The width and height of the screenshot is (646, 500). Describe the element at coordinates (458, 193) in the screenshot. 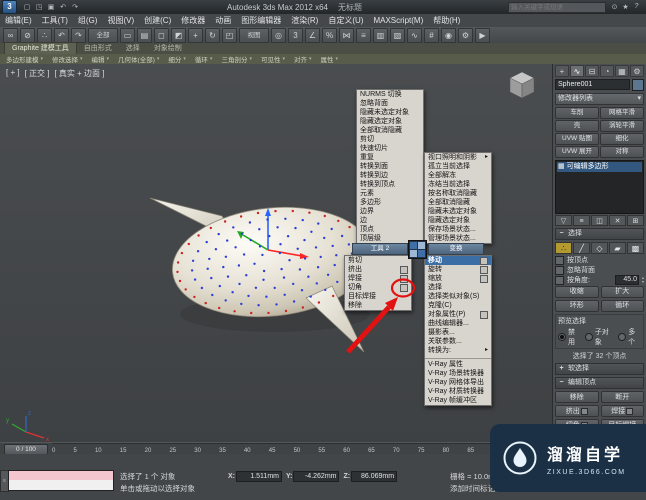

I see `quad-menu-item: 按名称取消隐藏` at that location.